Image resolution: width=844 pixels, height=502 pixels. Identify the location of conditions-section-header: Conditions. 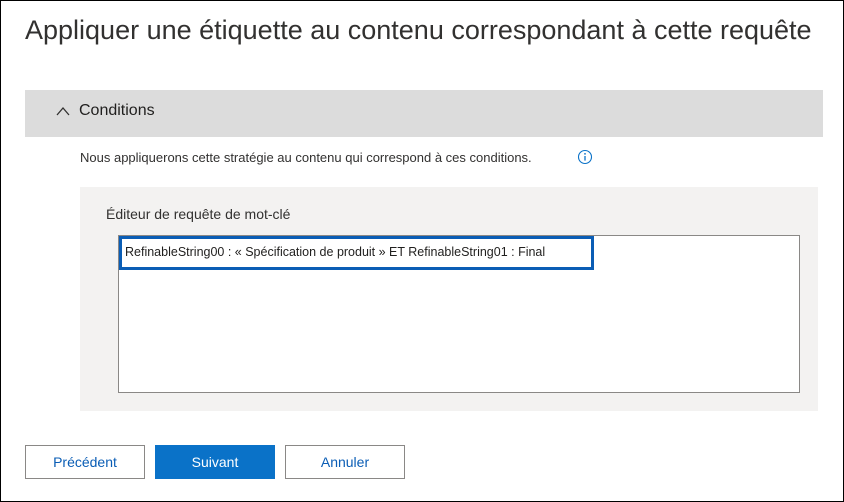
(424, 113).